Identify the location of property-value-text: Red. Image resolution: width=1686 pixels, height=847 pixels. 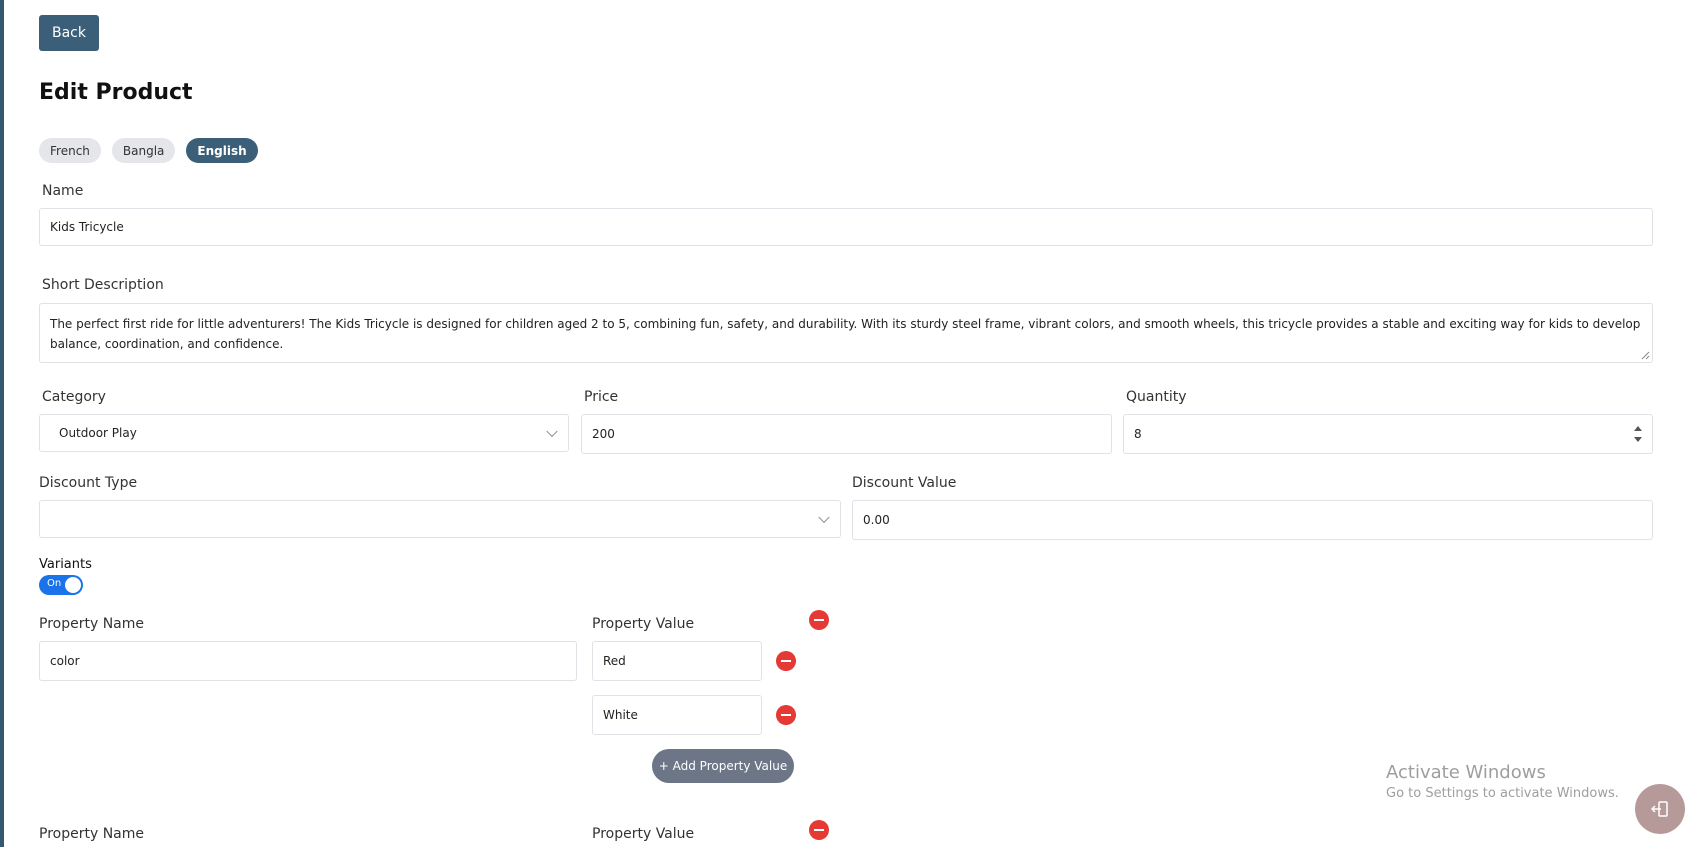
(614, 661).